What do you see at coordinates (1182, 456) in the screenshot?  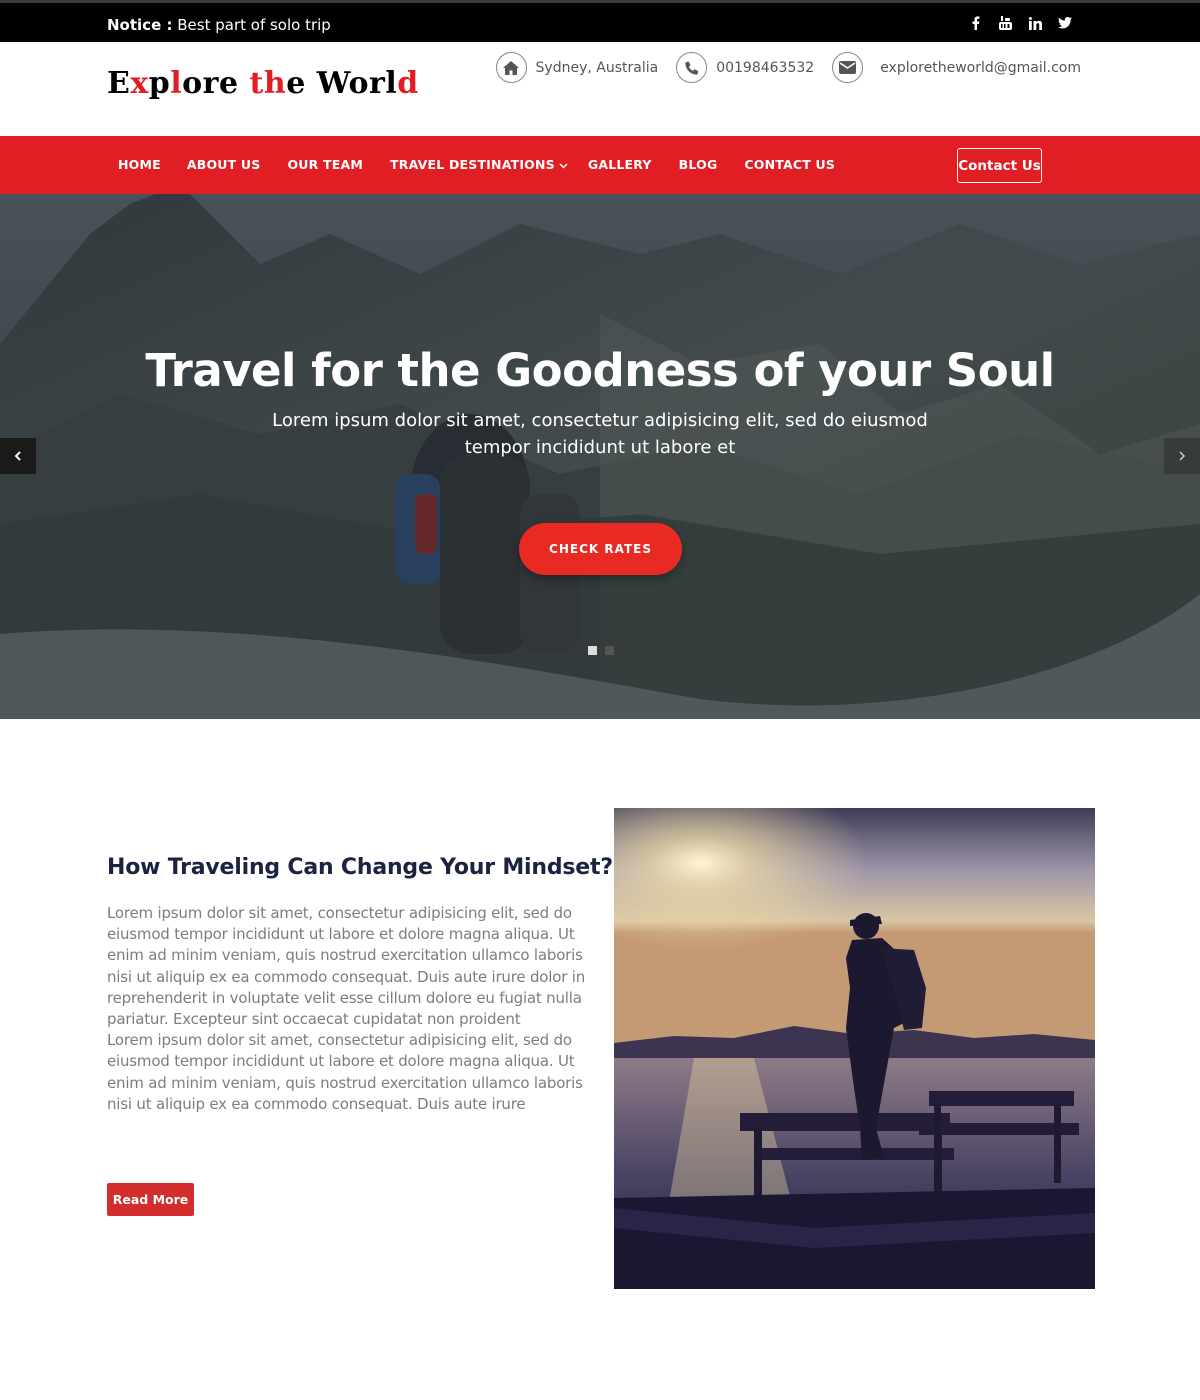 I see `slider-next-arrow-icon` at bounding box center [1182, 456].